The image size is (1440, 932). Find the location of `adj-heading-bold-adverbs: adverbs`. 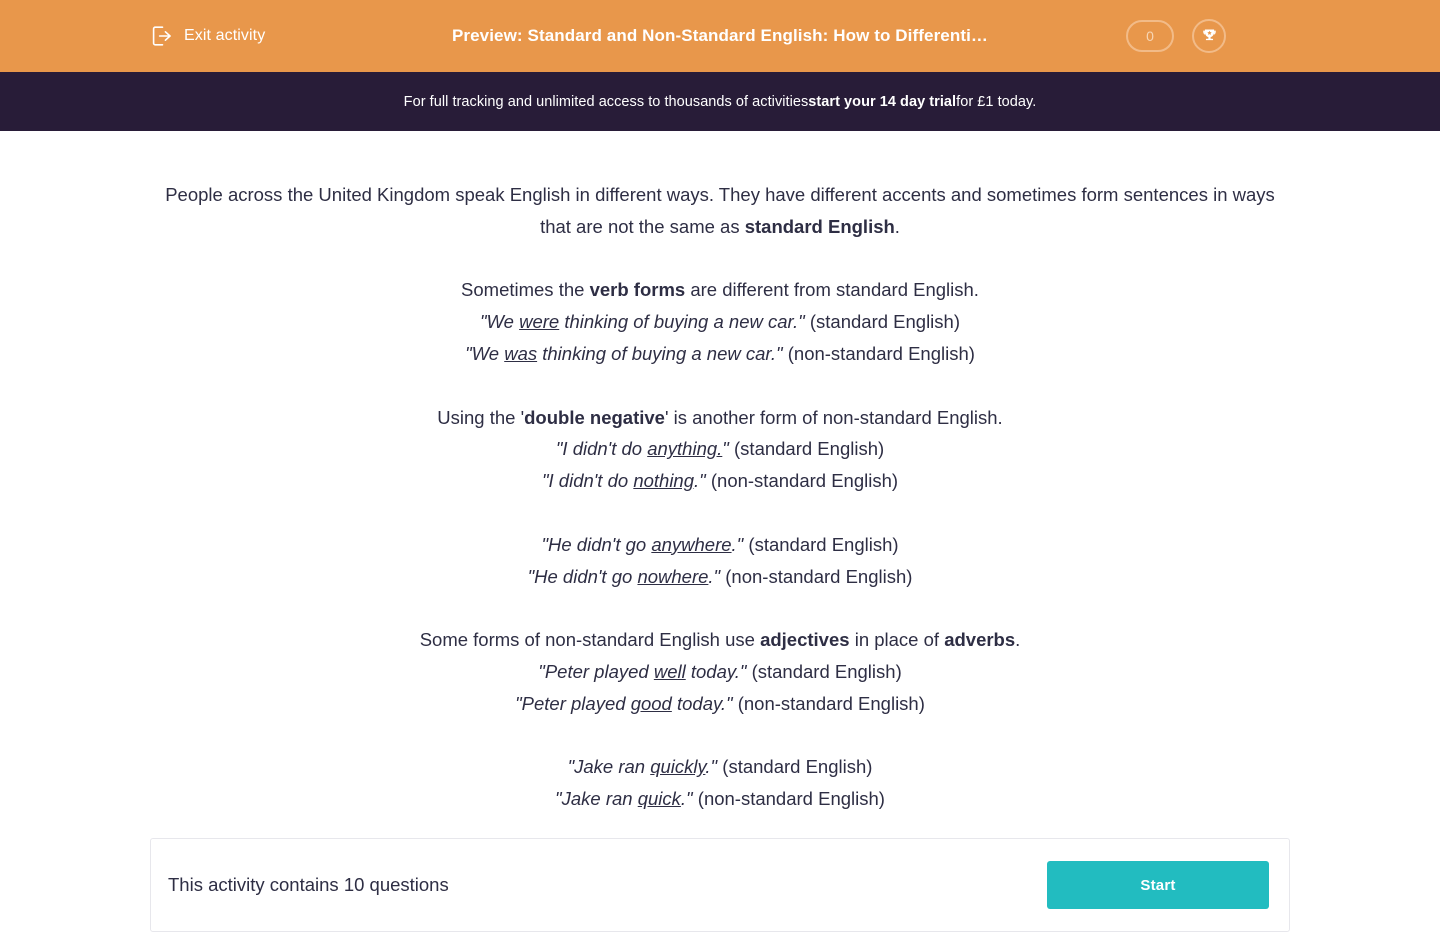

adj-heading-bold-adverbs: adverbs is located at coordinates (980, 640).